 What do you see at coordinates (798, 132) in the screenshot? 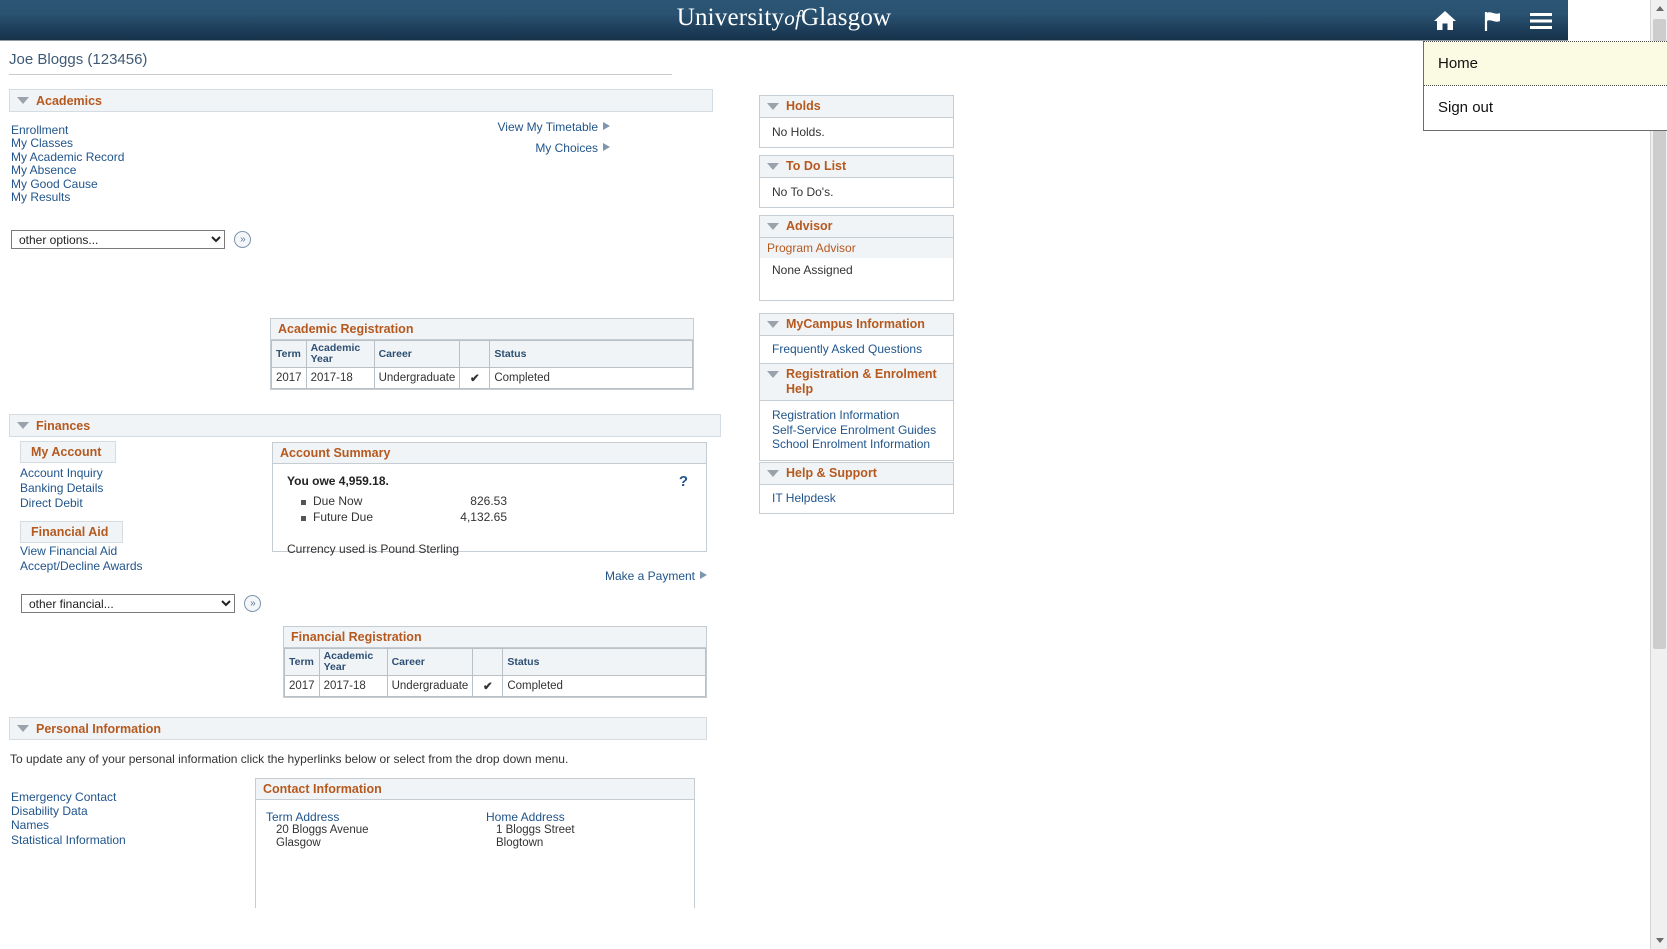
I see `holds-status-text: No Holds.` at bounding box center [798, 132].